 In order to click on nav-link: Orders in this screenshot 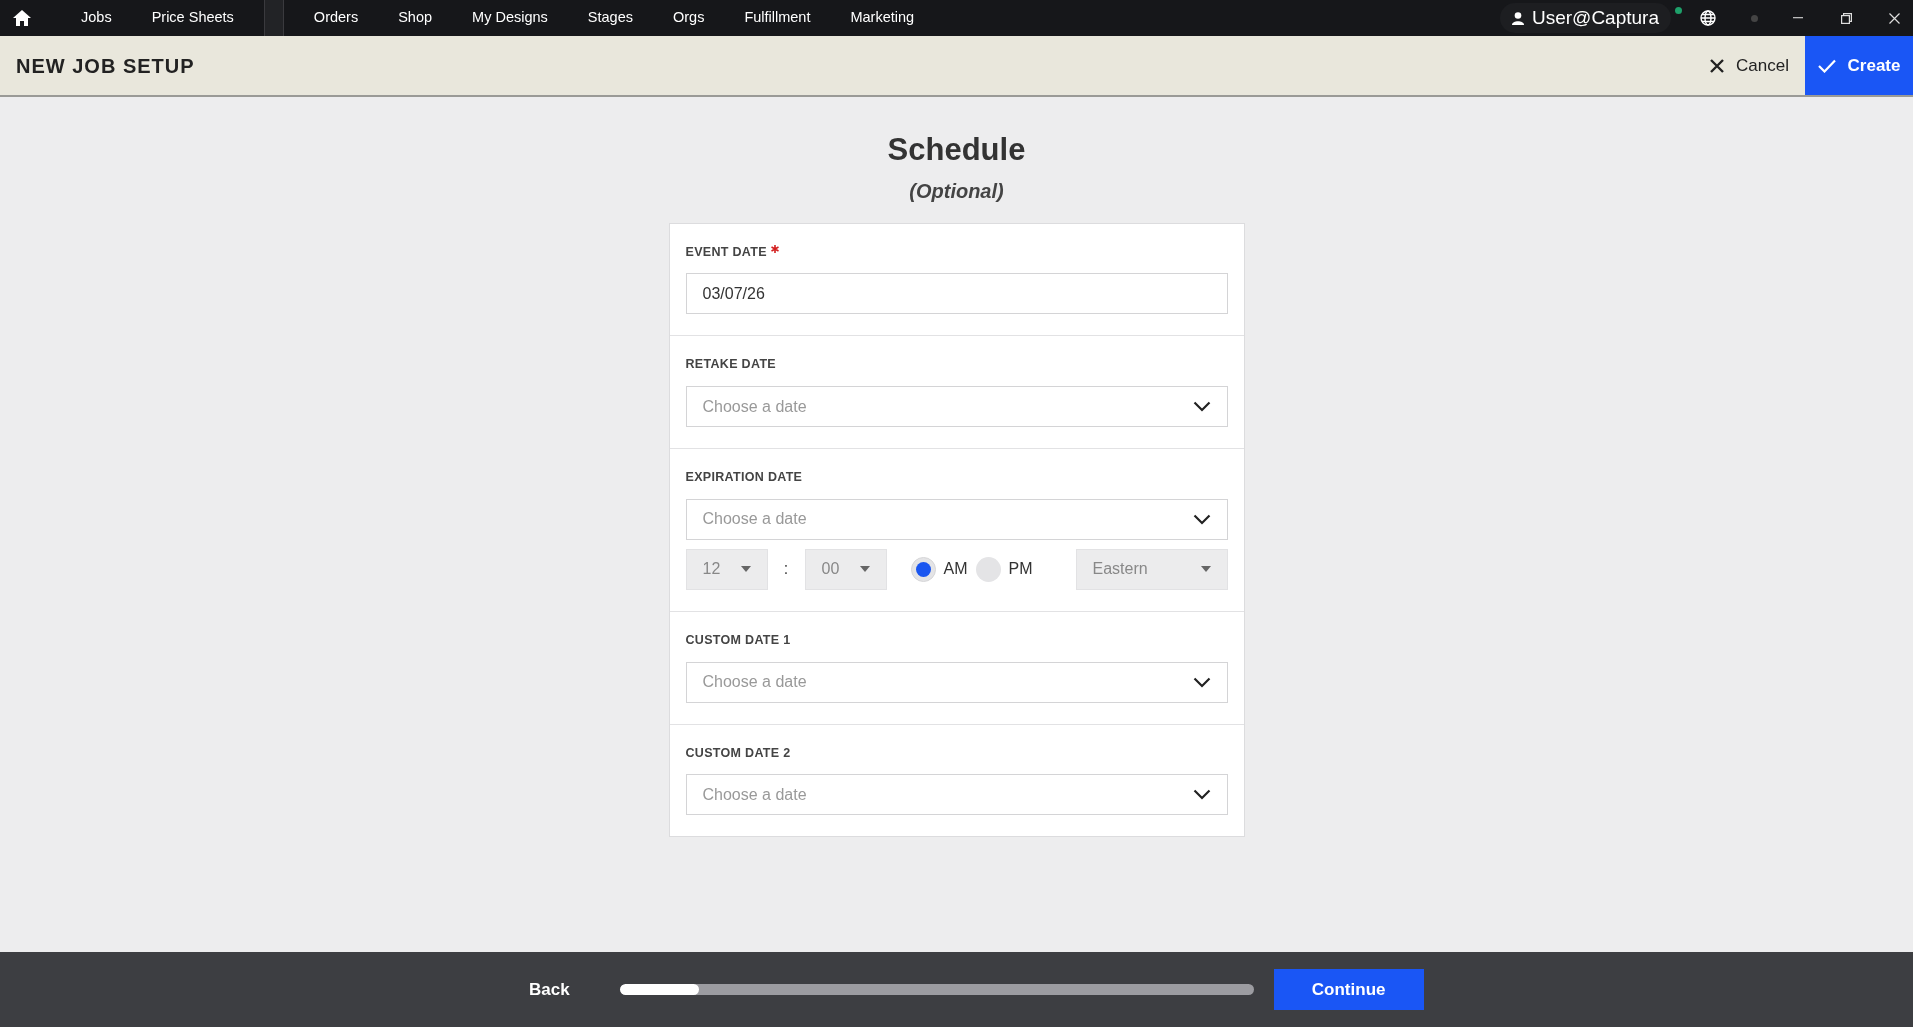, I will do `click(336, 18)`.